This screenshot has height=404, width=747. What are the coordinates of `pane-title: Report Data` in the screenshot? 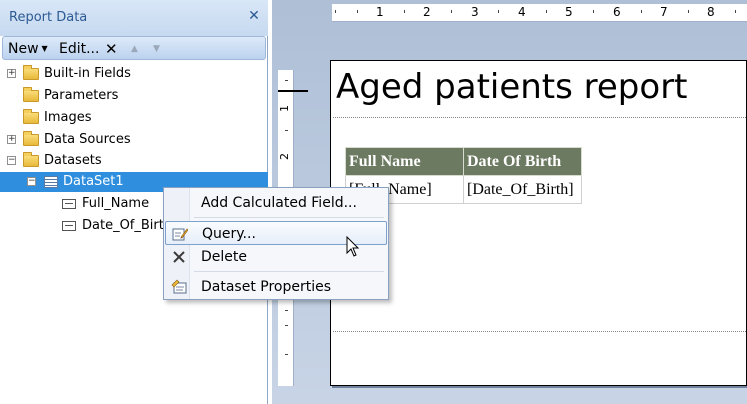 It's located at (48, 17).